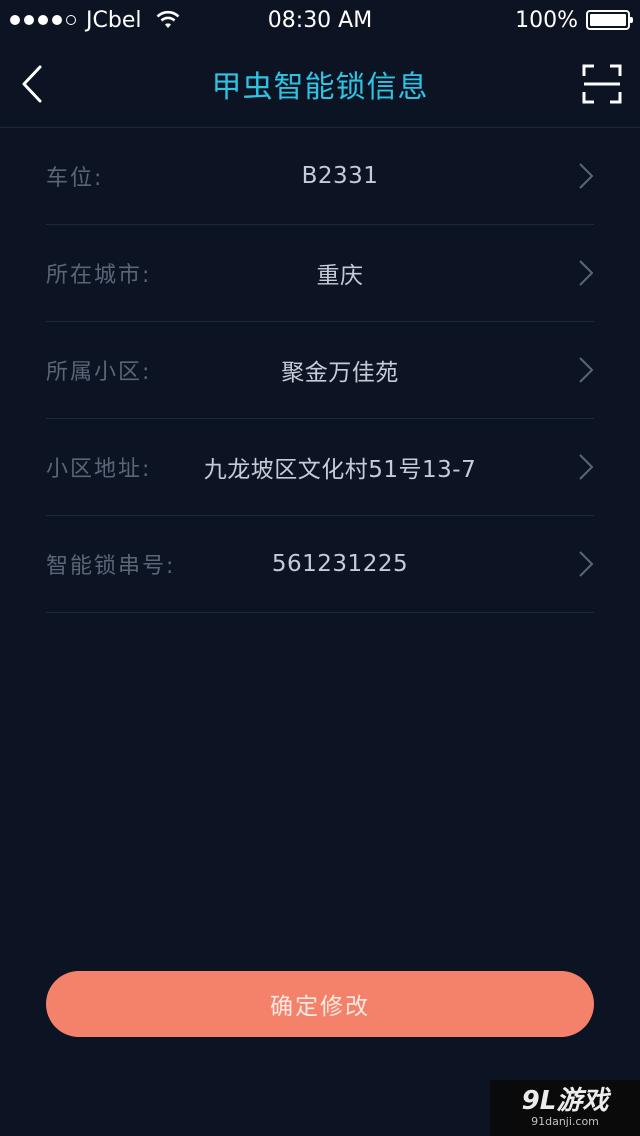 This screenshot has height=1136, width=640. What do you see at coordinates (75, 178) in the screenshot?
I see `row-label: 车位:` at bounding box center [75, 178].